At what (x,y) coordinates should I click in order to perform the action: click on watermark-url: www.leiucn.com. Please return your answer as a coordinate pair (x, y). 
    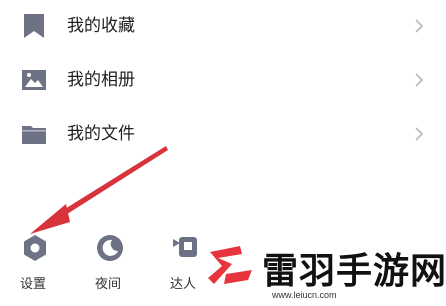
    Looking at the image, I should click on (304, 295).